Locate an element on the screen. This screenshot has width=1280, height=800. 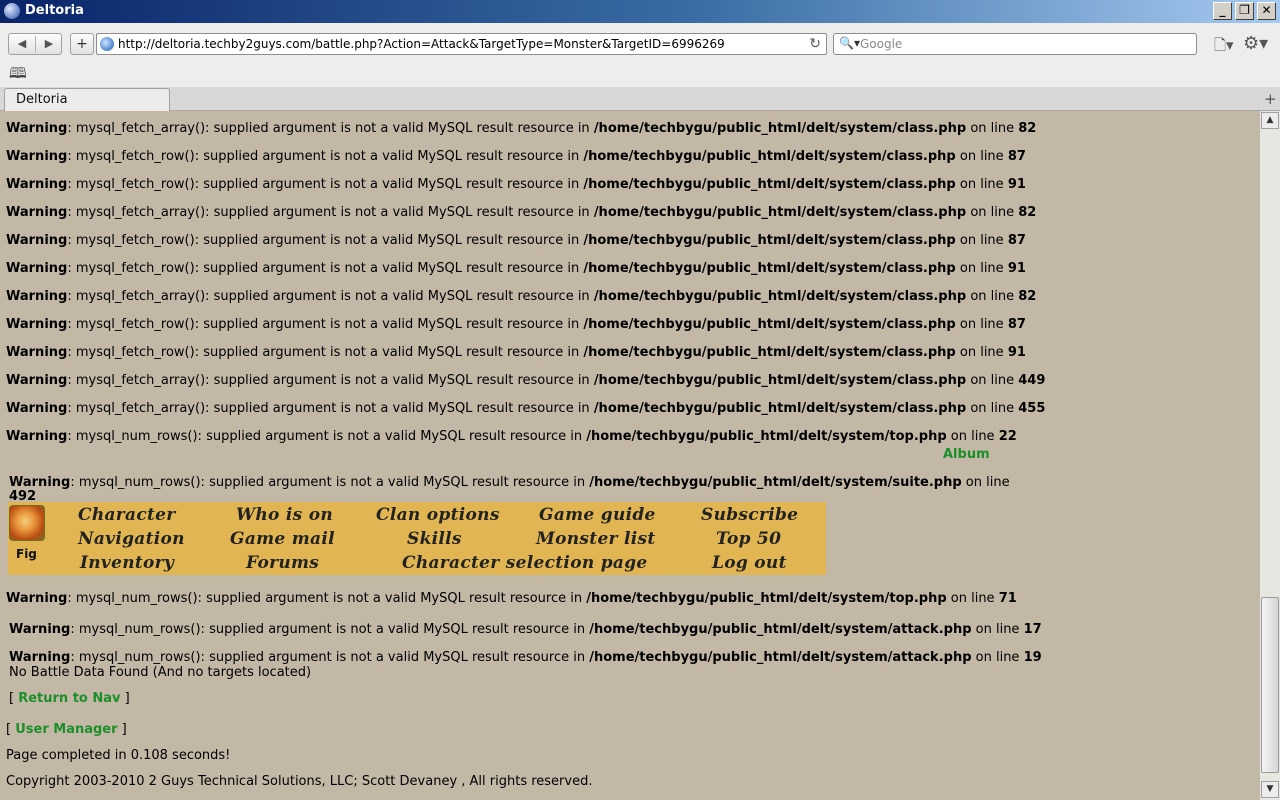
nav-who-is-on: Who is on is located at coordinates (284, 515).